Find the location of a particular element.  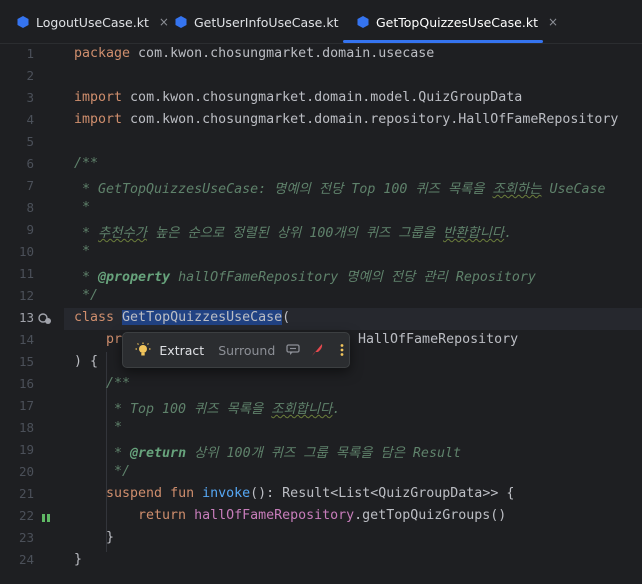

intention-actions-popup: Extract Surround is located at coordinates (236, 350).